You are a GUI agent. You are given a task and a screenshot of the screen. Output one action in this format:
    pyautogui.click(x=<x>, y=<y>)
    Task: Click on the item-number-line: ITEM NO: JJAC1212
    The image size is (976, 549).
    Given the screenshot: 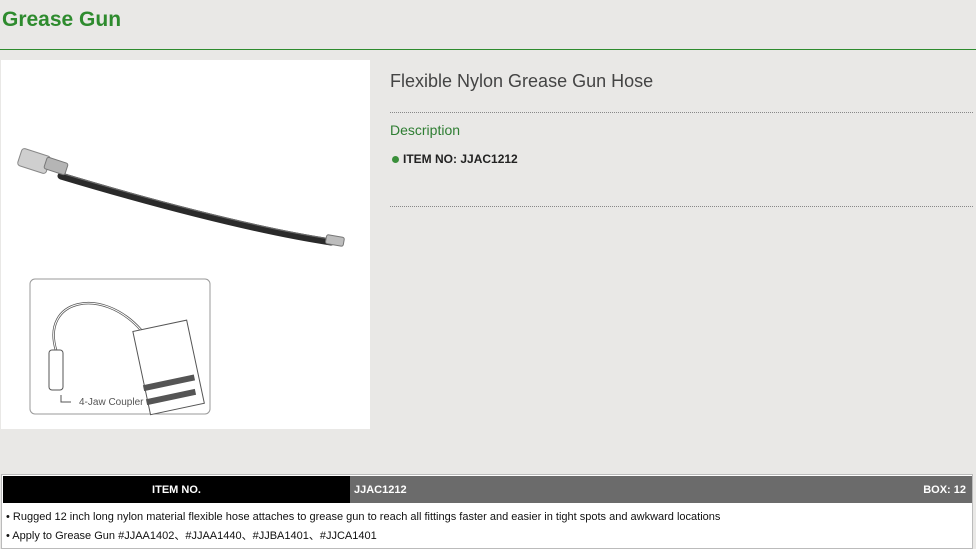 What is the action you would take?
    pyautogui.click(x=455, y=159)
    